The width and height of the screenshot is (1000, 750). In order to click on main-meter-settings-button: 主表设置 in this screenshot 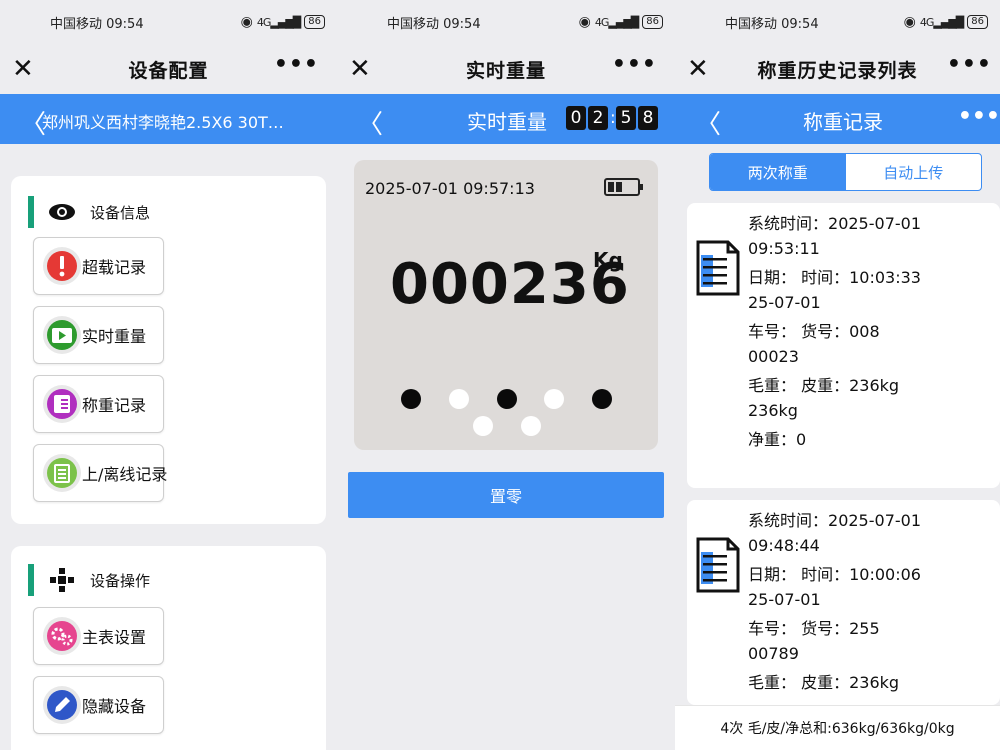, I will do `click(98, 636)`.